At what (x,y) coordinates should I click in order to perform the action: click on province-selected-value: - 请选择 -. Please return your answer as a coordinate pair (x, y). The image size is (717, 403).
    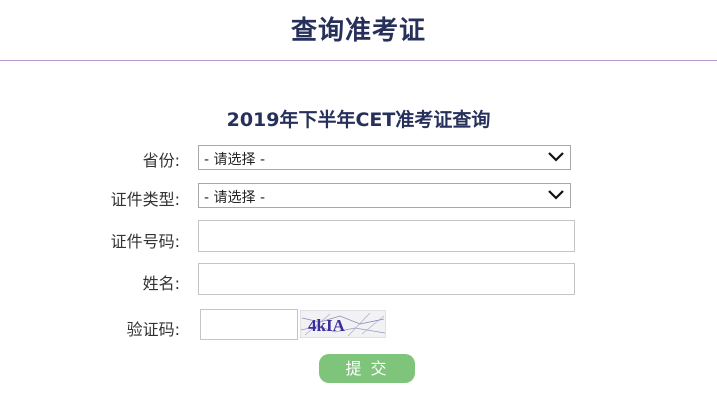
    Looking at the image, I should click on (235, 160).